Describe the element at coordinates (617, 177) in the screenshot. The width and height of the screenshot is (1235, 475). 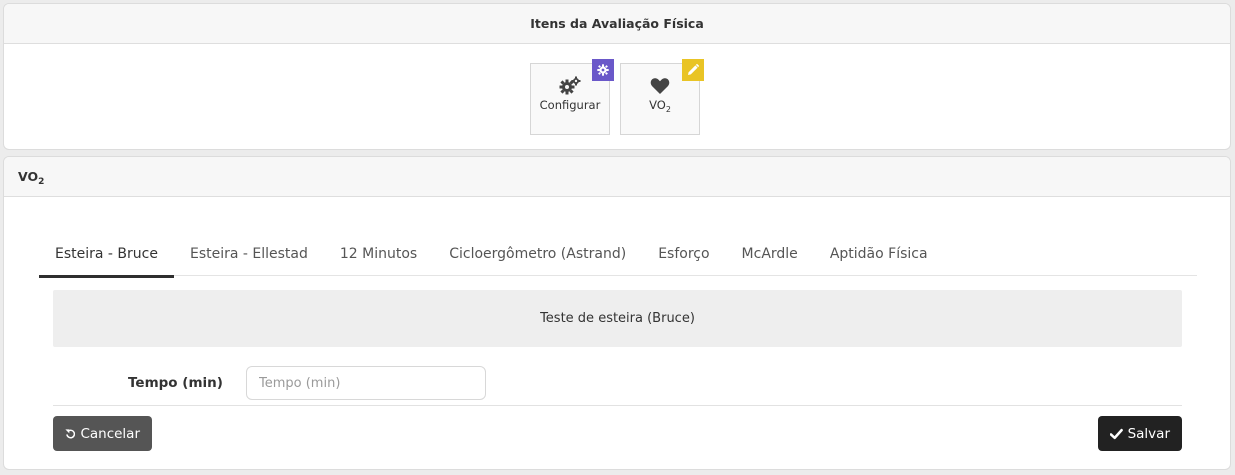
I see `vo2-panel-header: VO2` at that location.